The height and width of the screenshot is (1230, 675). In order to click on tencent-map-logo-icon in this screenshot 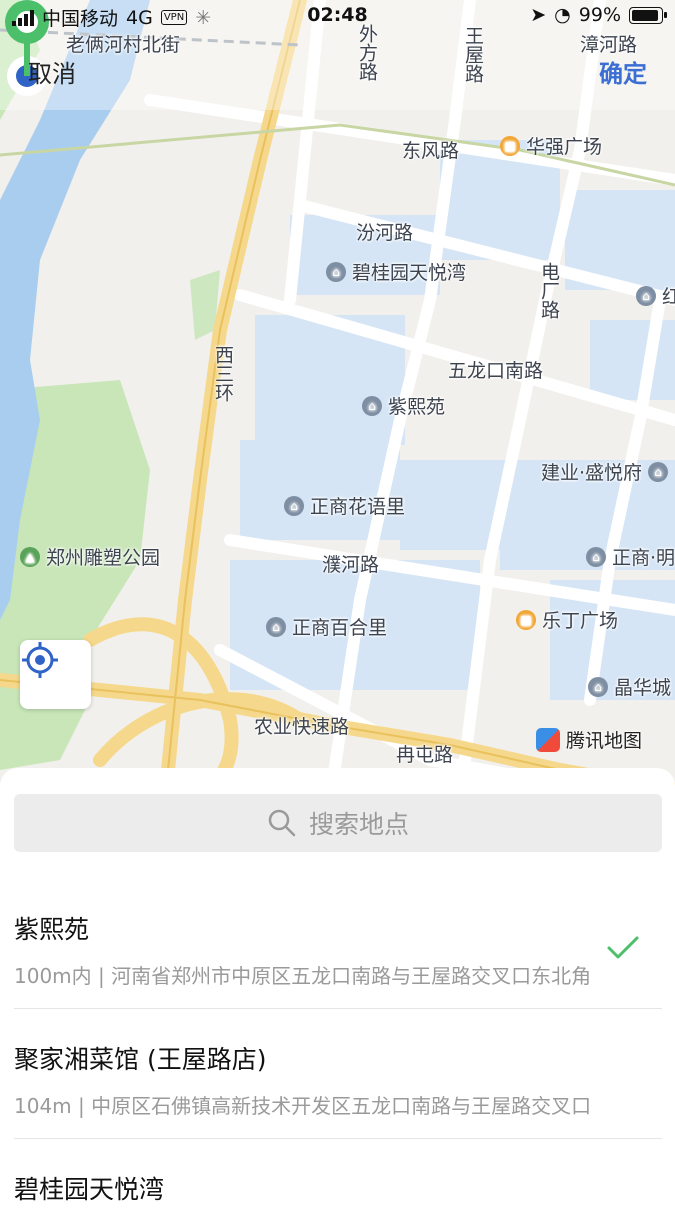, I will do `click(548, 739)`.